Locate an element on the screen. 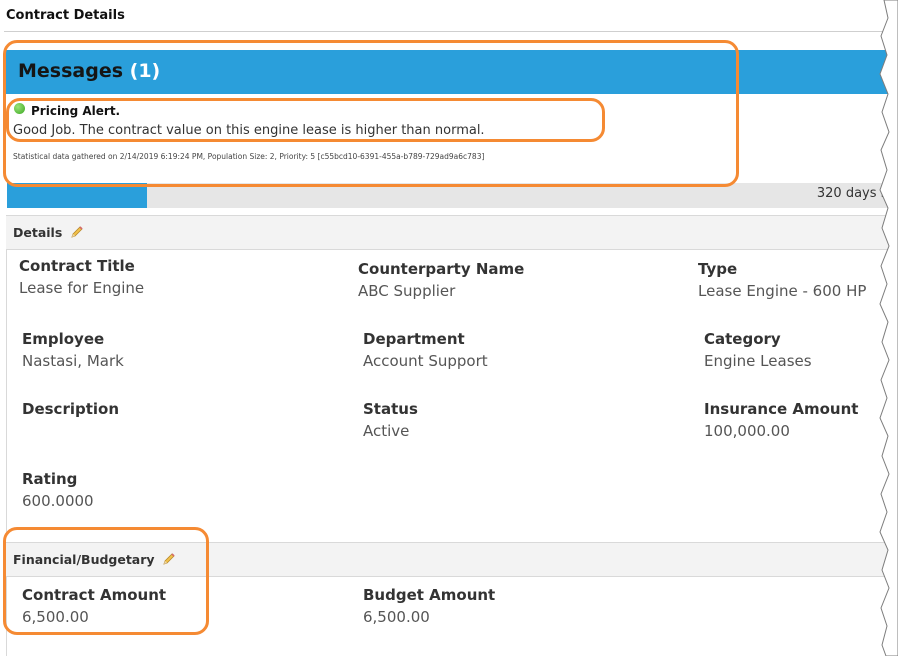  field-value: Active is located at coordinates (386, 431).